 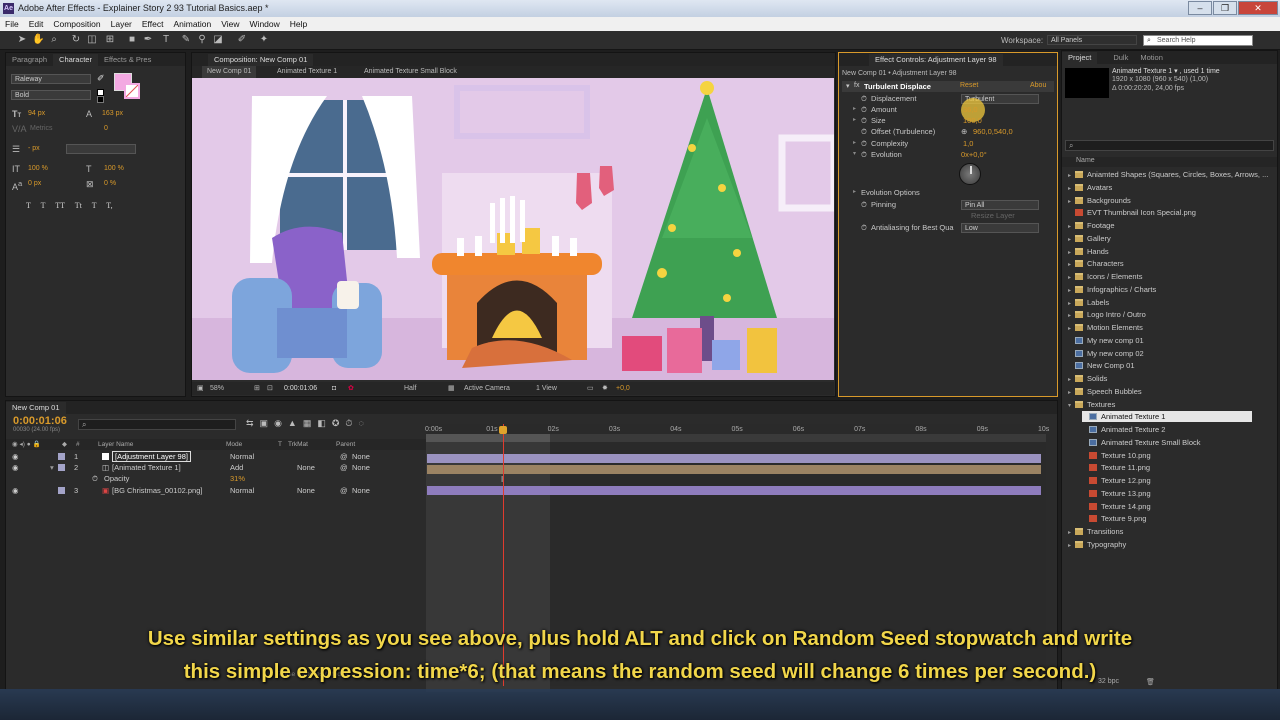 I want to click on project-item: ▸ Logo Intro / Outro, so click(x=1107, y=314).